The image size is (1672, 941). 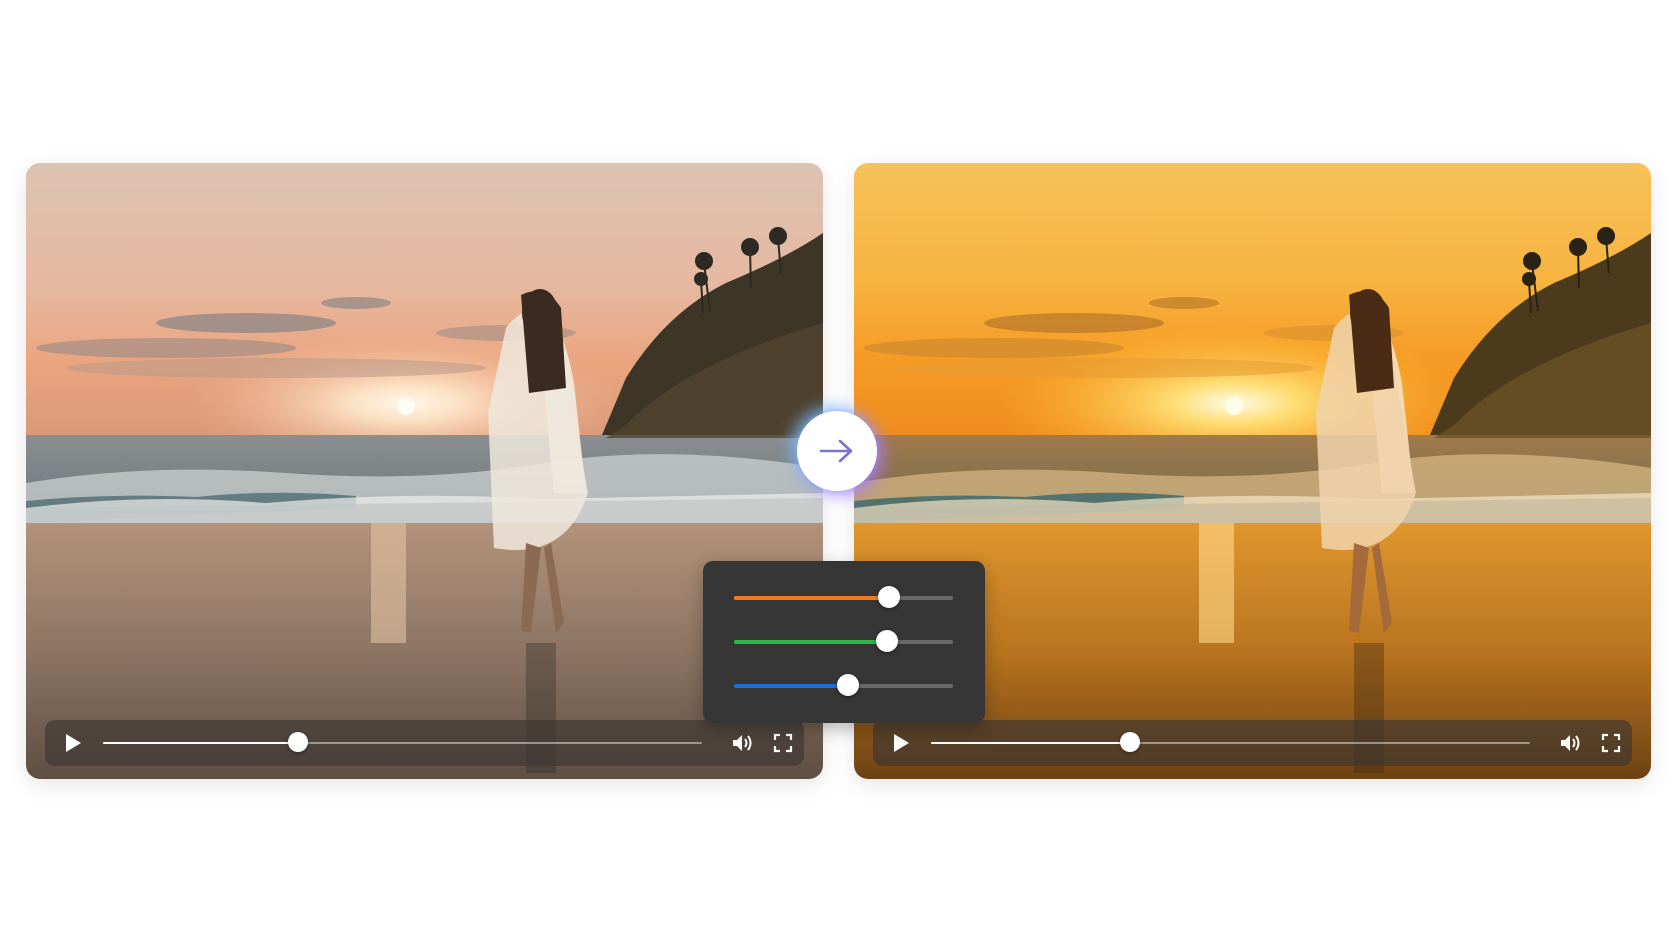 I want to click on color-adjustment-panel, so click(x=844, y=642).